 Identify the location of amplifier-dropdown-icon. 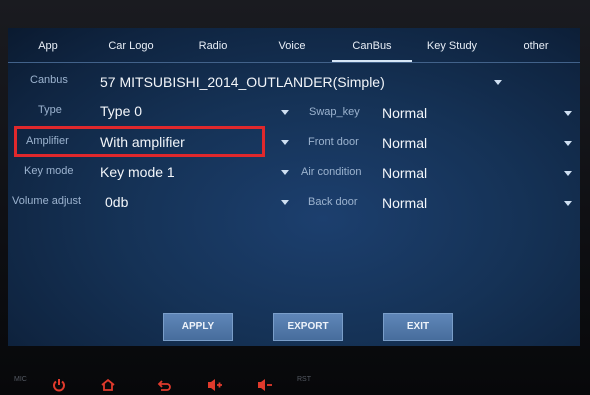
(285, 142).